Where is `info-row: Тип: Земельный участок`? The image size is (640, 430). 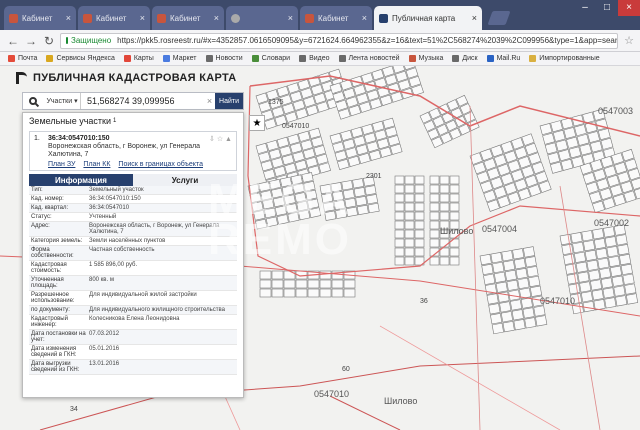 info-row: Тип: Земельный участок is located at coordinates (133, 190).